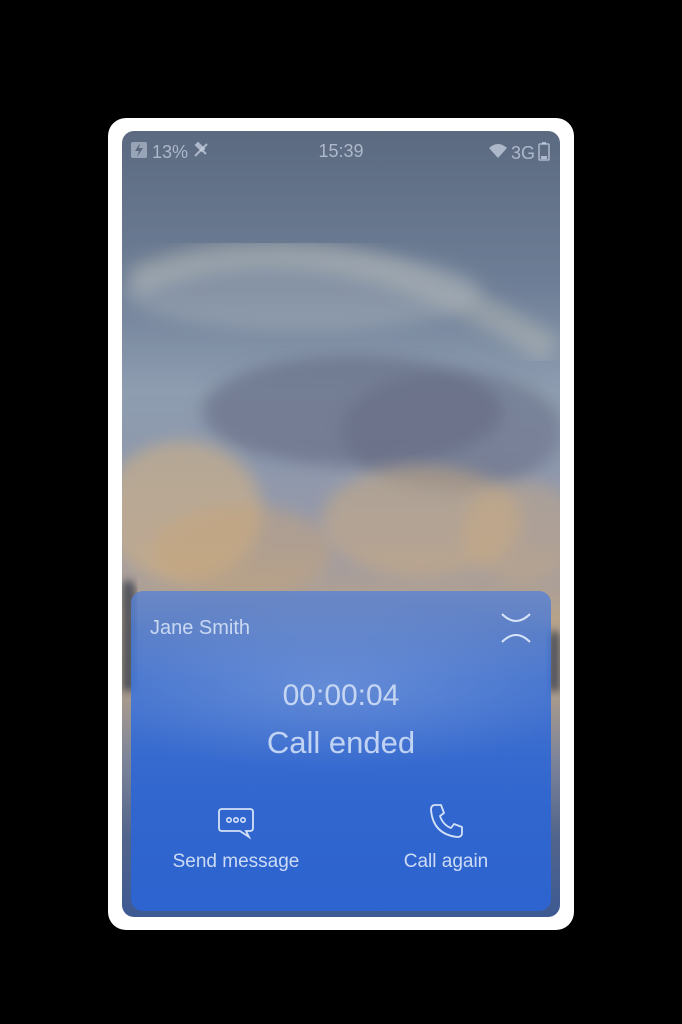  I want to click on caller-name: Jane Smith, so click(200, 628).